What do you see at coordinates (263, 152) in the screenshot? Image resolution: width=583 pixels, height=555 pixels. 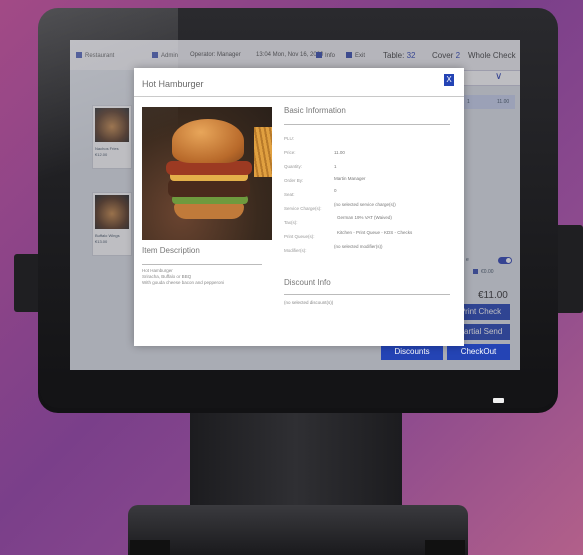 I see `fries-graphic` at bounding box center [263, 152].